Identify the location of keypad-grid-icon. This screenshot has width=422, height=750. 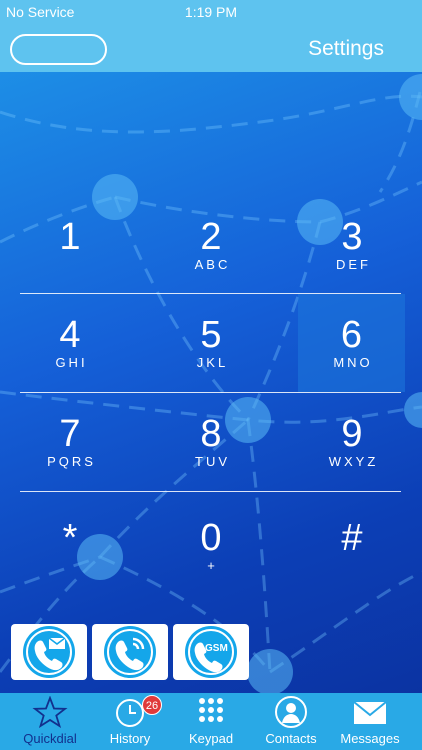
(211, 710).